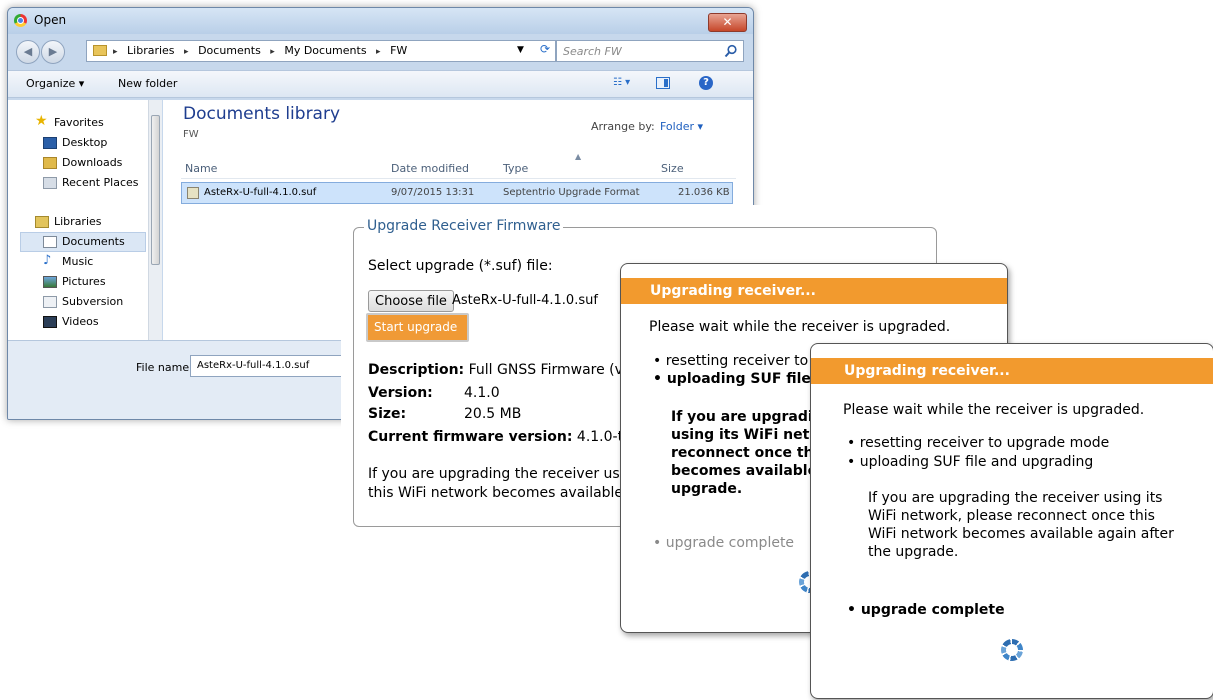 This screenshot has width=1213, height=700. Describe the element at coordinates (545, 51) in the screenshot. I see `refresh-icon: ⟳` at that location.